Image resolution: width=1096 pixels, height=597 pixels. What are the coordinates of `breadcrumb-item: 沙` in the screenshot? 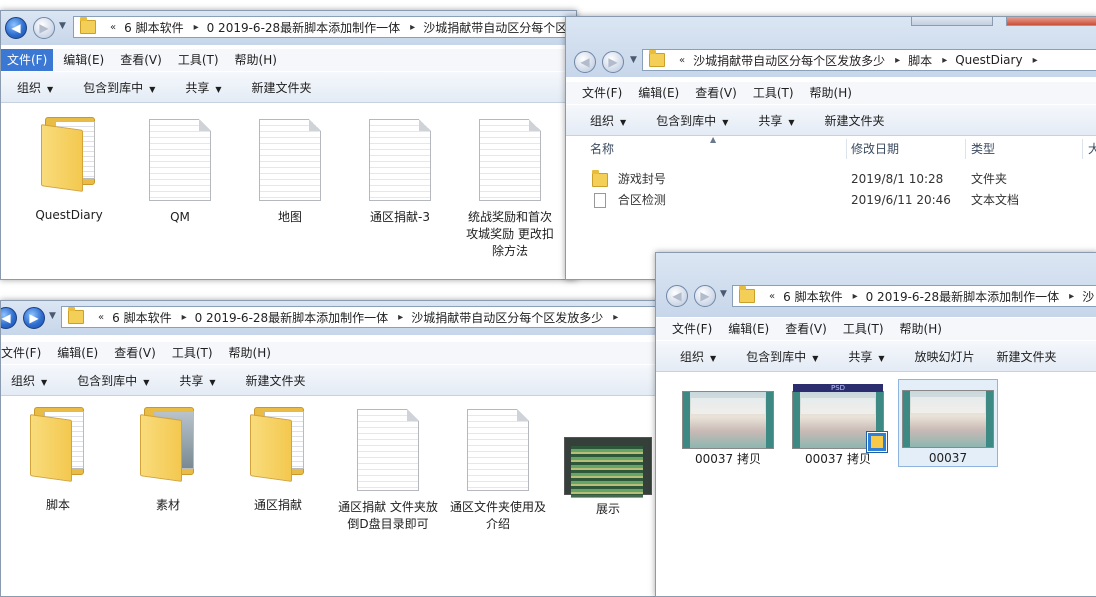 It's located at (1088, 296).